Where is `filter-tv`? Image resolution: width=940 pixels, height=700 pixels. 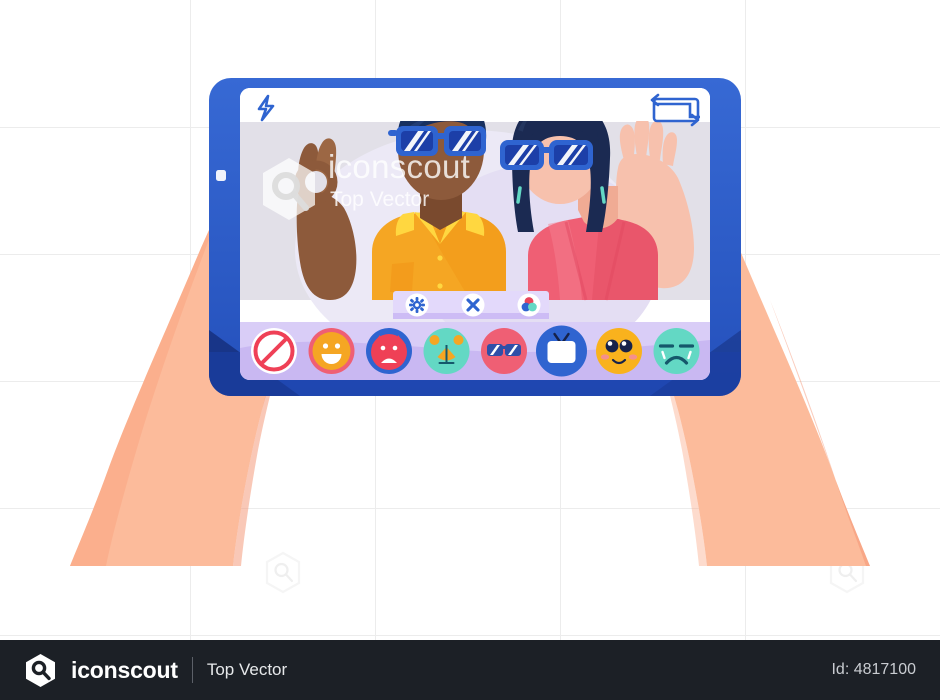 filter-tv is located at coordinates (561, 351).